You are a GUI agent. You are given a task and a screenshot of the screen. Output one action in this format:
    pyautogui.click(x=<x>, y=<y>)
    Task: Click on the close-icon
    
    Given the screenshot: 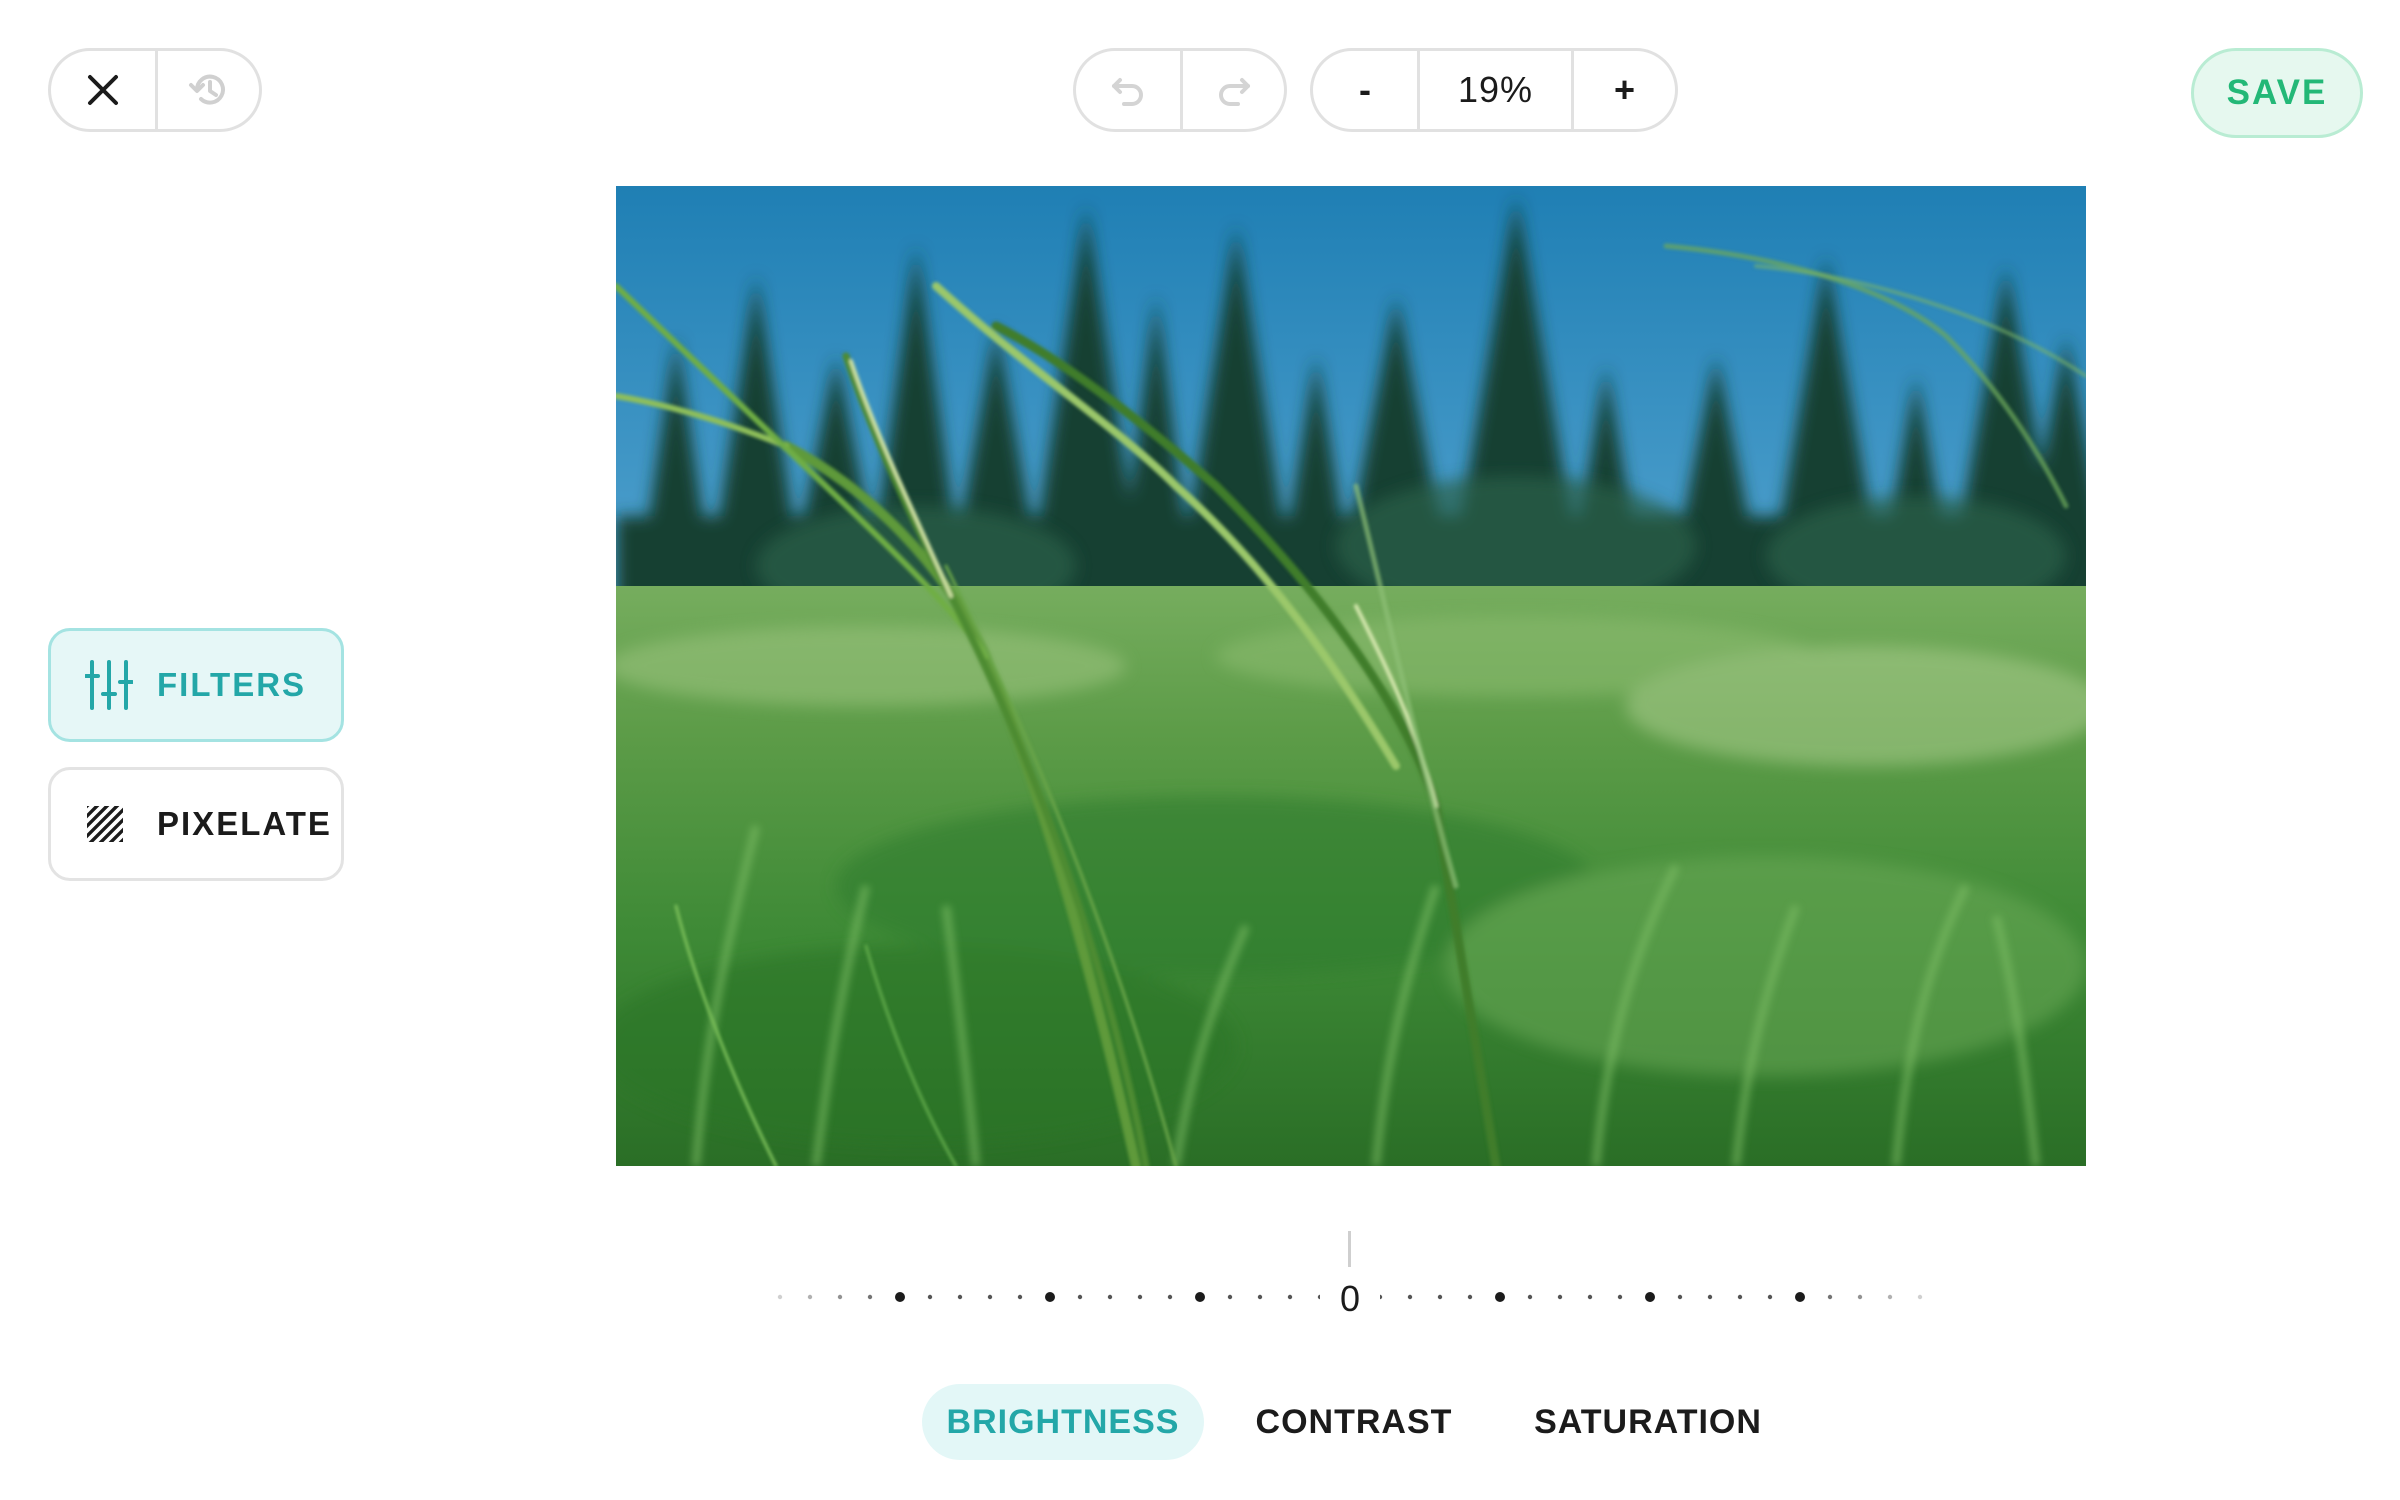 What is the action you would take?
    pyautogui.click(x=103, y=90)
    